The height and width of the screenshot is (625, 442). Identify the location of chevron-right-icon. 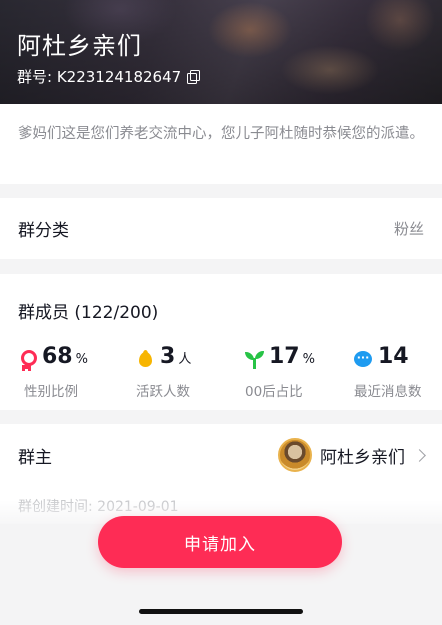
(419, 455).